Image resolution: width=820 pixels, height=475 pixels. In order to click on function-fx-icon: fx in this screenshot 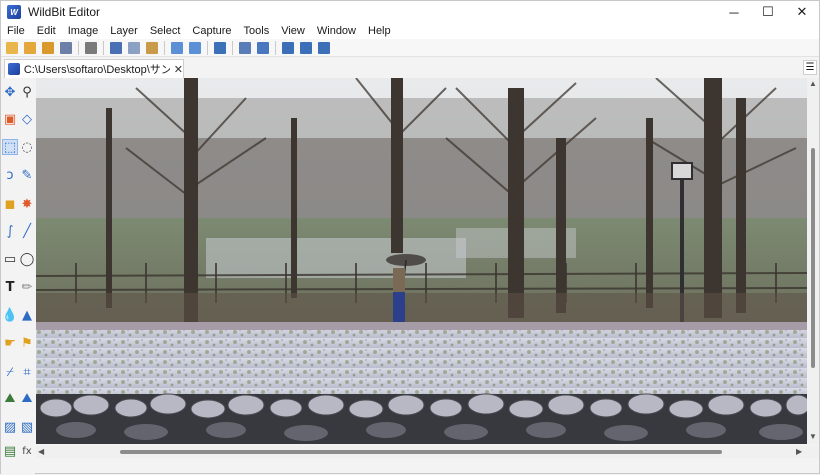, I will do `click(27, 451)`.